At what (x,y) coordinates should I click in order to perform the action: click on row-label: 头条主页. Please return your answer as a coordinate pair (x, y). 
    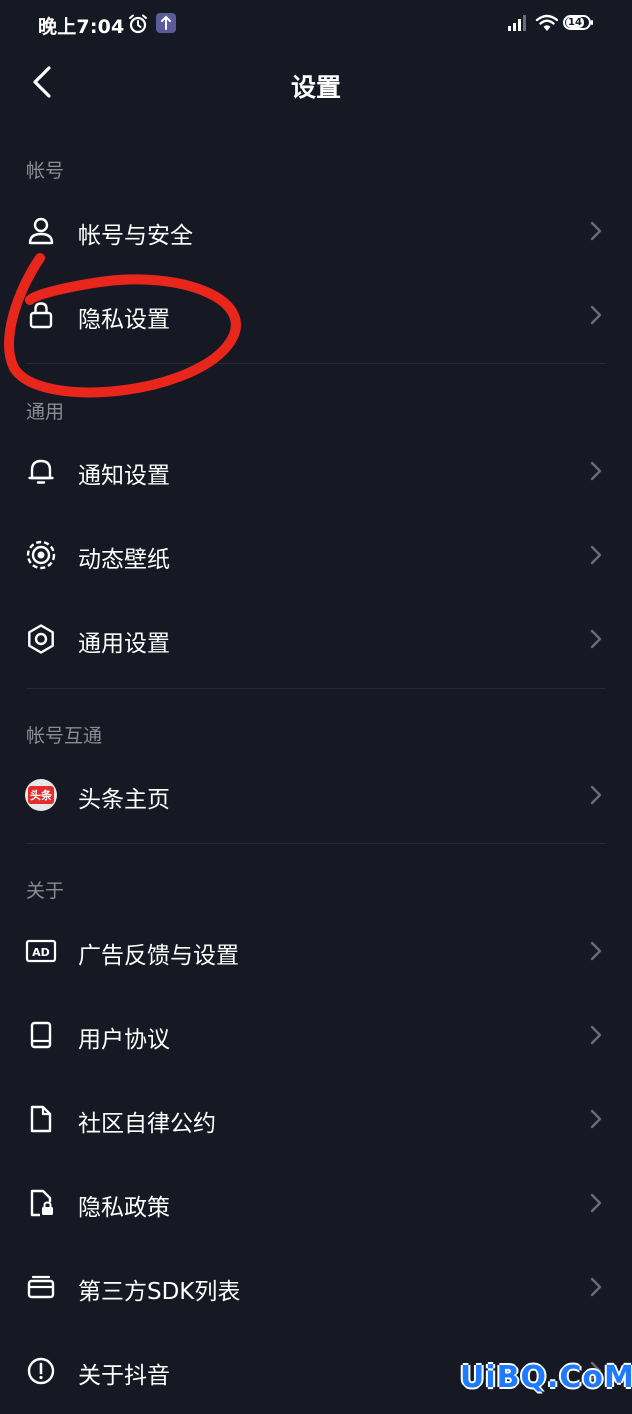
    Looking at the image, I should click on (124, 800).